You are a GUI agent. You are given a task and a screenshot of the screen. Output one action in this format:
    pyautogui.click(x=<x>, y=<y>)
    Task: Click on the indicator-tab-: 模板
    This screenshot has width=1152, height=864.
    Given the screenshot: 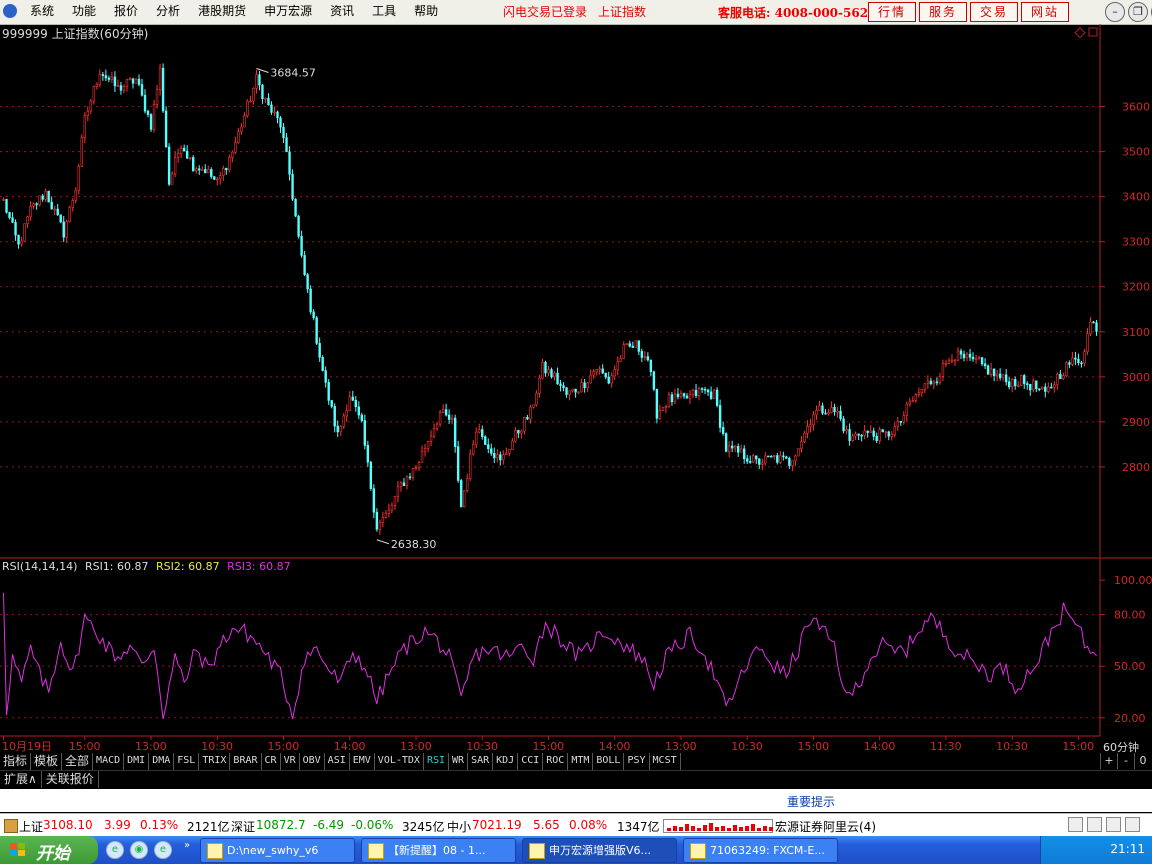 What is the action you would take?
    pyautogui.click(x=47, y=761)
    